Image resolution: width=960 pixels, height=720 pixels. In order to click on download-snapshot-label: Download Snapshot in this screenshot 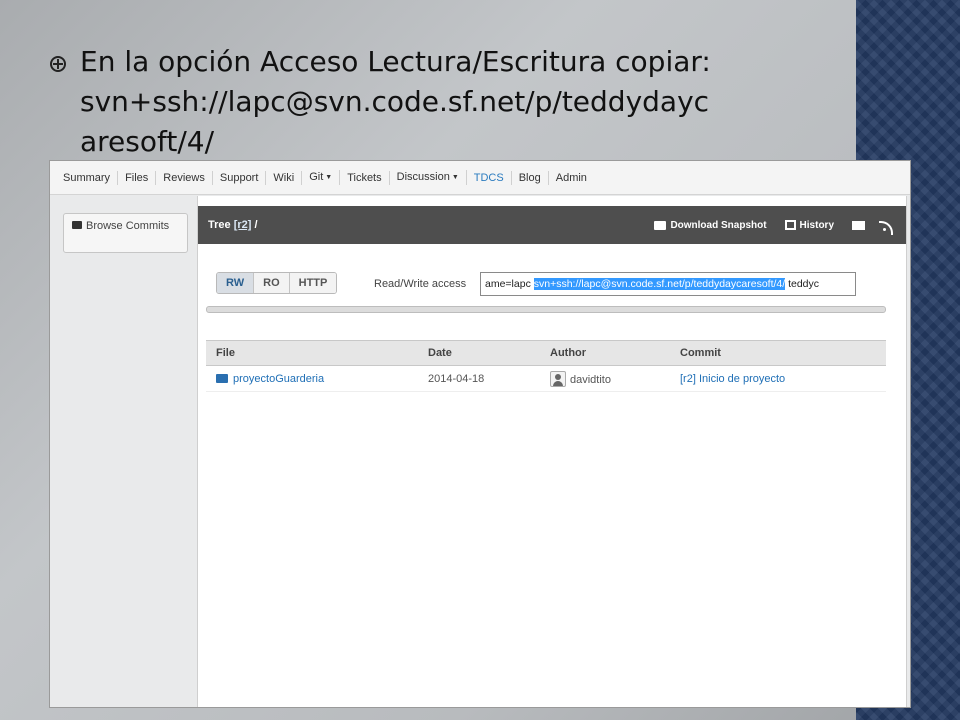, I will do `click(718, 225)`.